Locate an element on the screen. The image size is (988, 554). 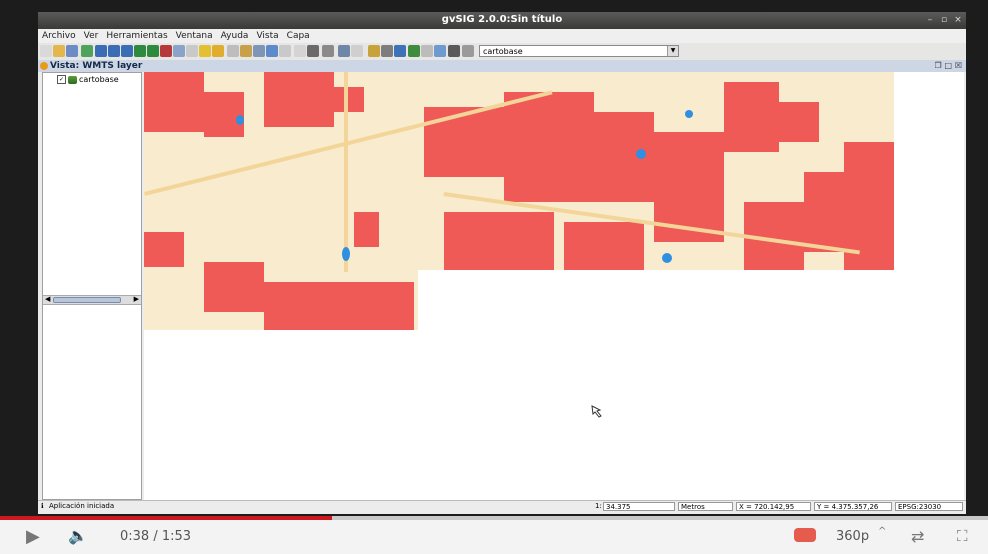
view-titlebar: Vista: WMTS layer ❐ □ ☒ is located at coordinates (502, 66).